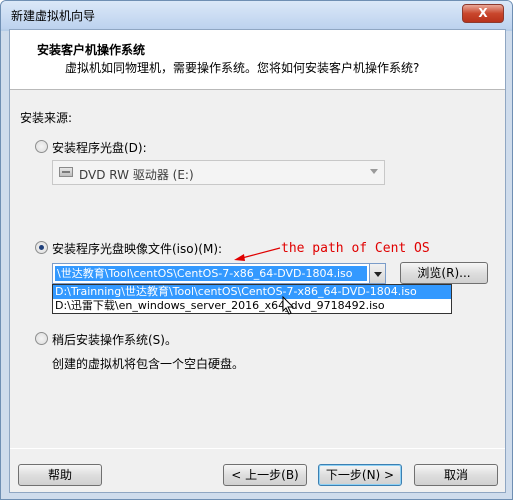 The height and width of the screenshot is (500, 513). What do you see at coordinates (46, 118) in the screenshot?
I see `install-source-label: 安装来源:` at bounding box center [46, 118].